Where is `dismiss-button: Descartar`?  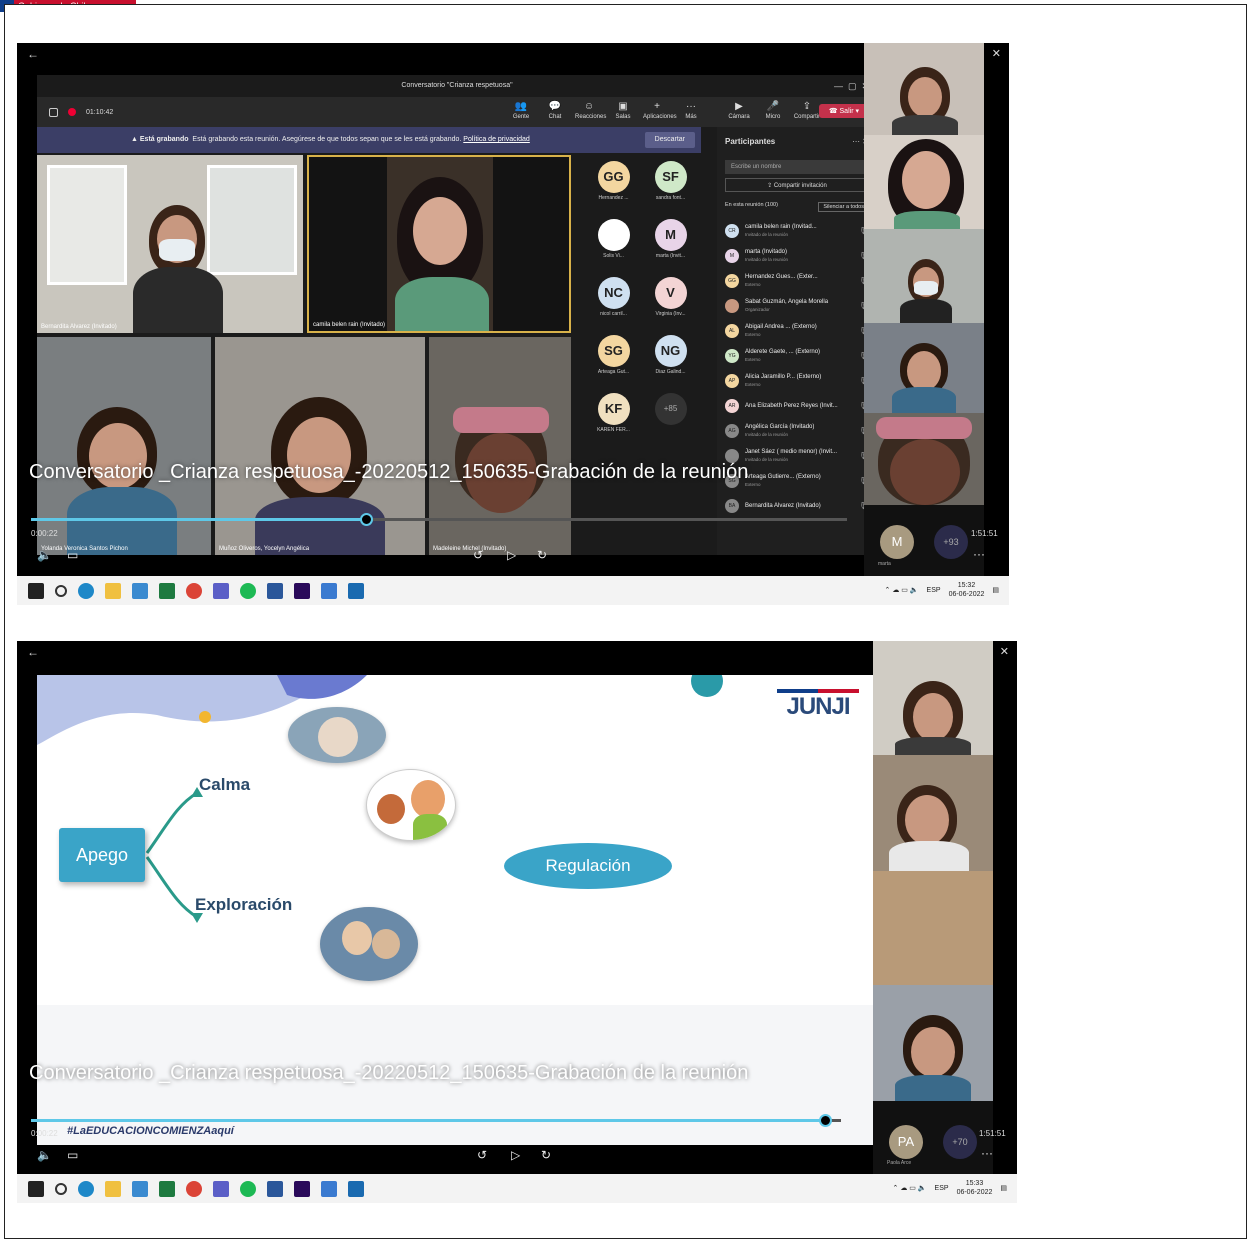
dismiss-button: Descartar is located at coordinates (669, 140).